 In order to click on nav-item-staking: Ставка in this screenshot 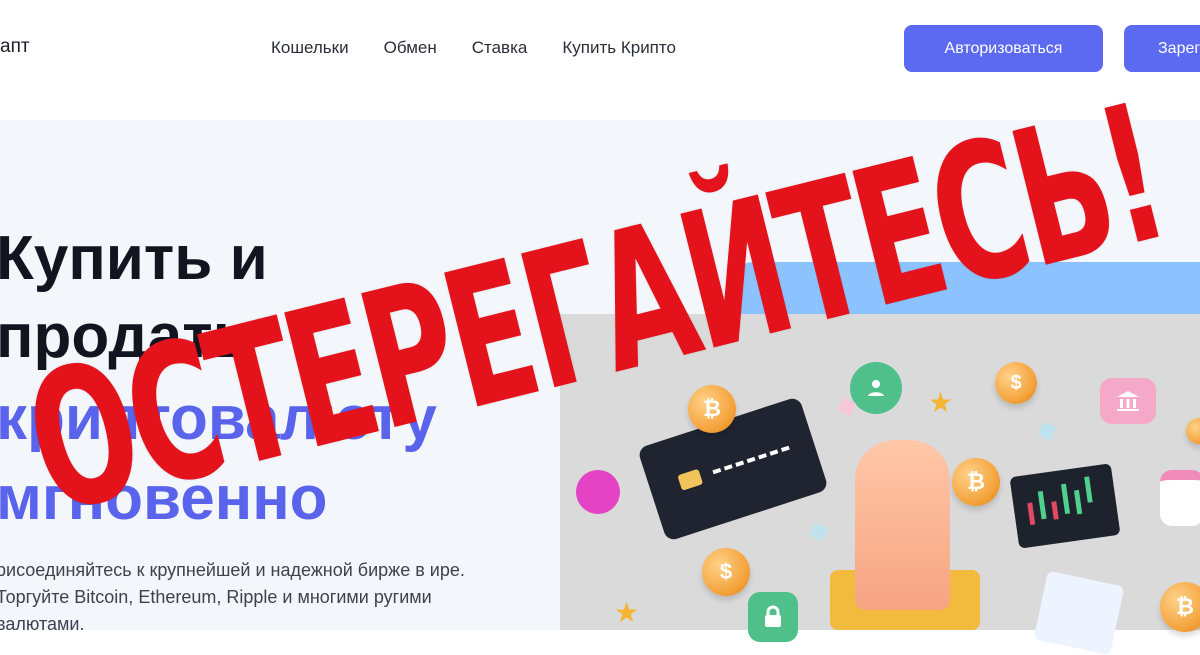, I will do `click(500, 48)`.